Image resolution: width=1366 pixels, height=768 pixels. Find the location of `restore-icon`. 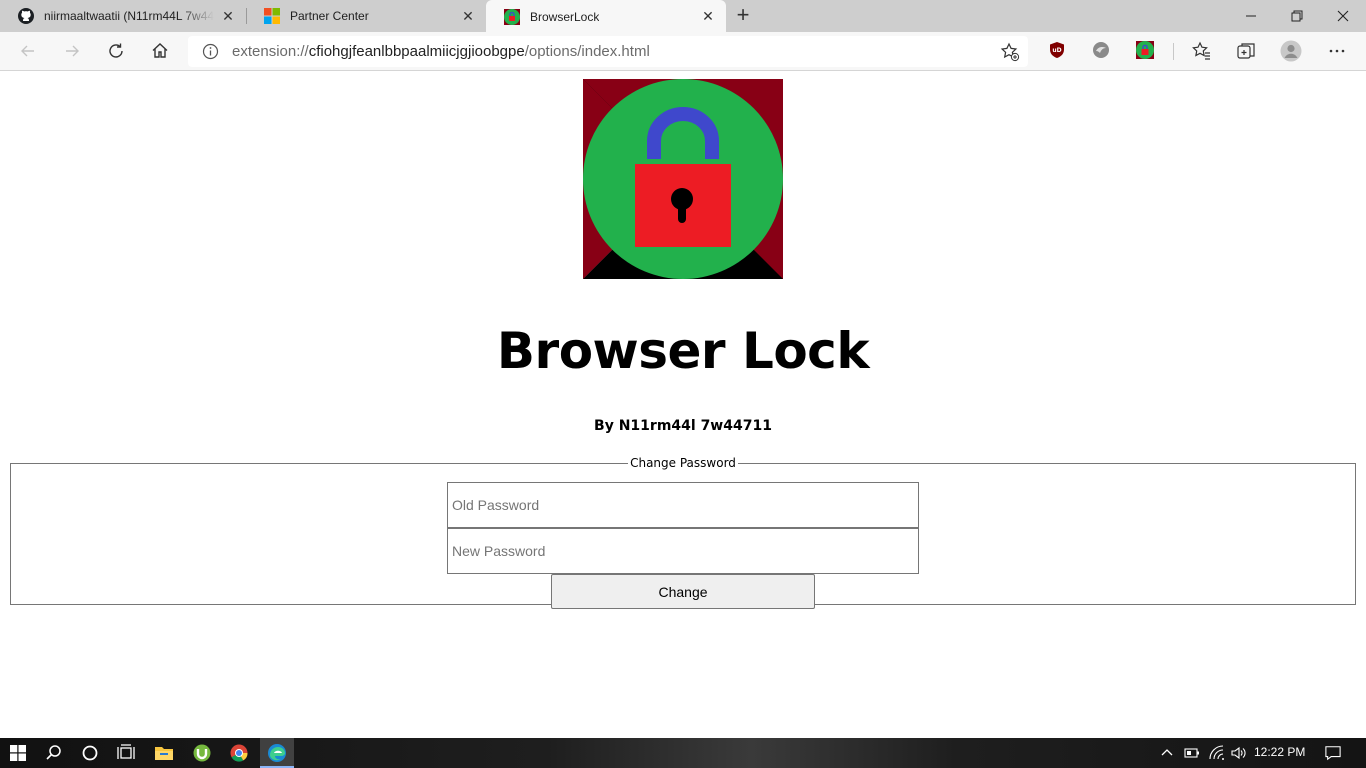

restore-icon is located at coordinates (1297, 16).